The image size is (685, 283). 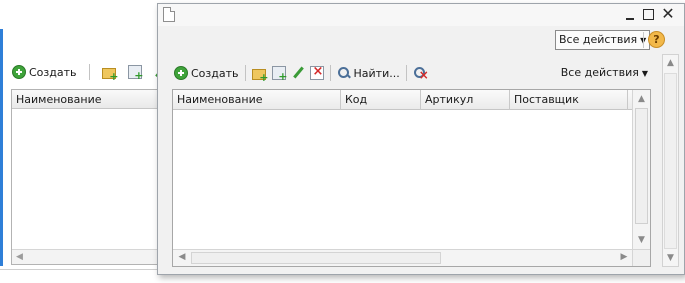 I want to click on background-column-name: Наименование, so click(x=86, y=99).